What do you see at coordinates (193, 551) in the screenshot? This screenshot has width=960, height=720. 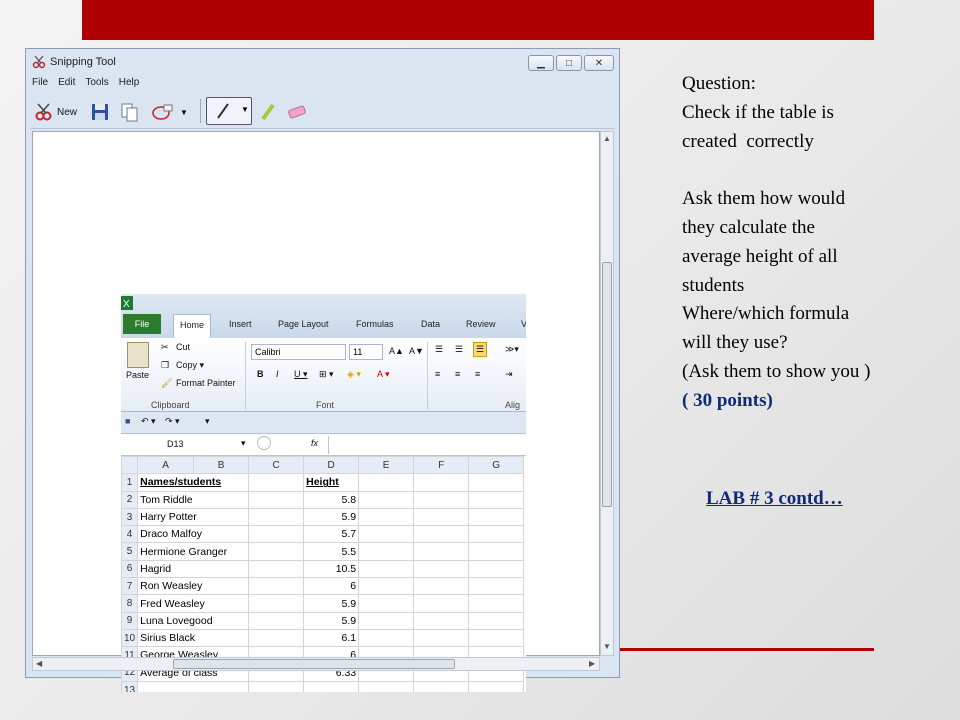 I see `cell-student-name: Hermione Granger` at bounding box center [193, 551].